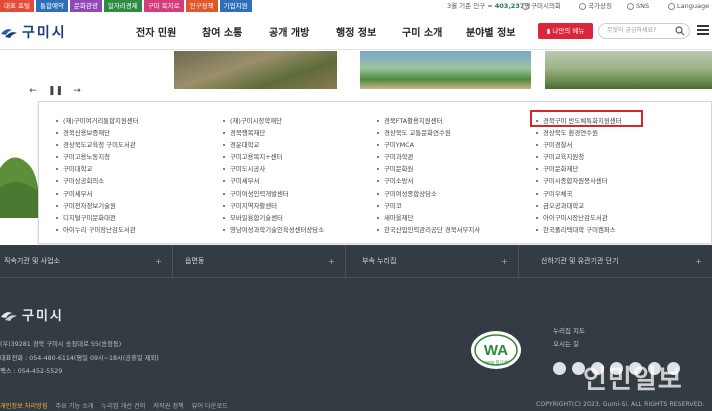  I want to click on related-site-link: 경상북도교육청 구미도서관, so click(97, 145).